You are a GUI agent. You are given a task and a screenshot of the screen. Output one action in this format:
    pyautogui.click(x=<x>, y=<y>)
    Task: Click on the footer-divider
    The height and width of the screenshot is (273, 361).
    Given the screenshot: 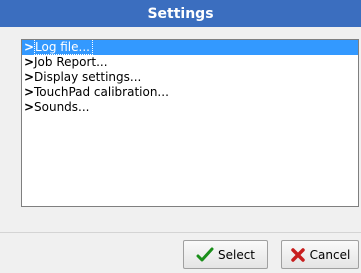 What is the action you would take?
    pyautogui.click(x=180, y=232)
    